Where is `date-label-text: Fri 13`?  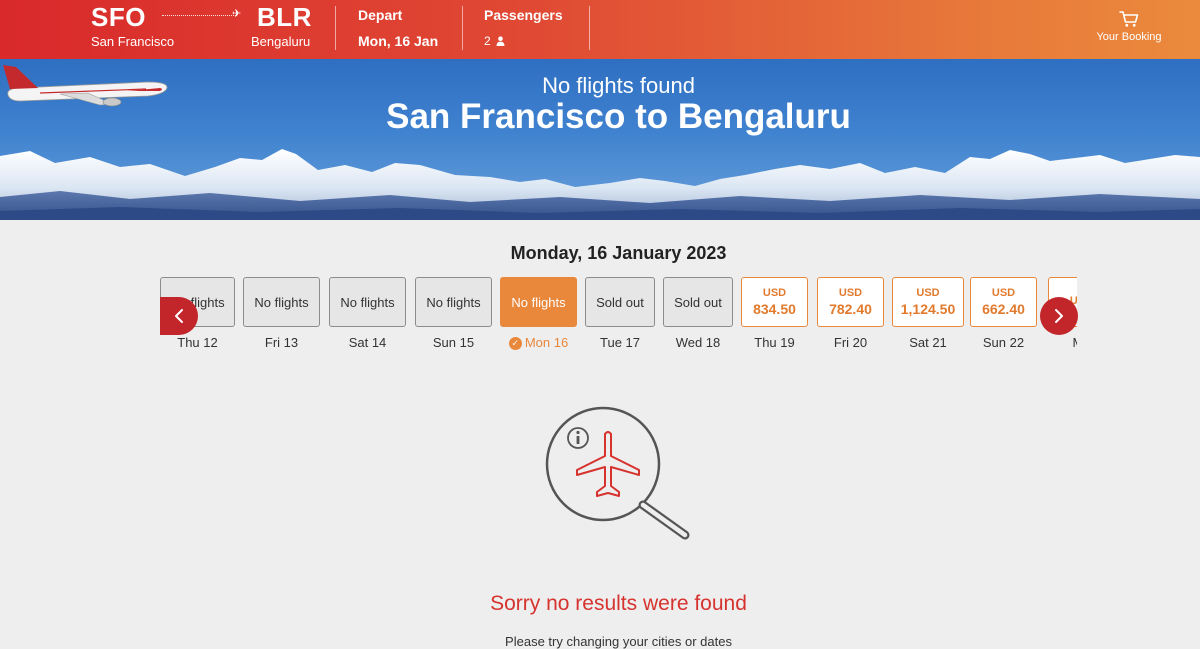
date-label-text: Fri 13 is located at coordinates (281, 342).